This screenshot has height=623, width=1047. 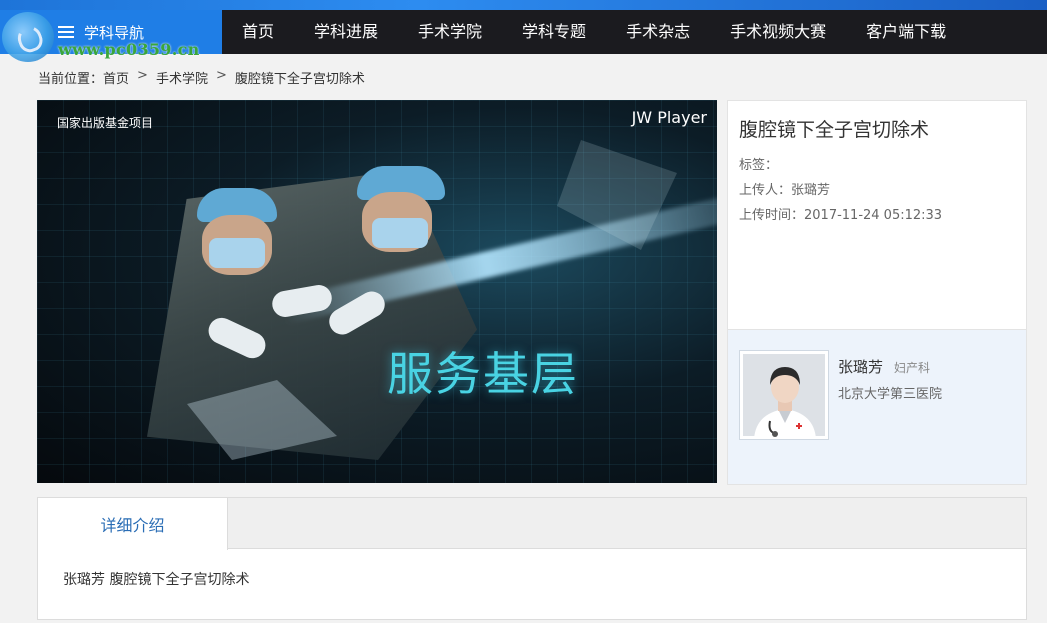 I want to click on doctor-avatar, so click(x=784, y=395).